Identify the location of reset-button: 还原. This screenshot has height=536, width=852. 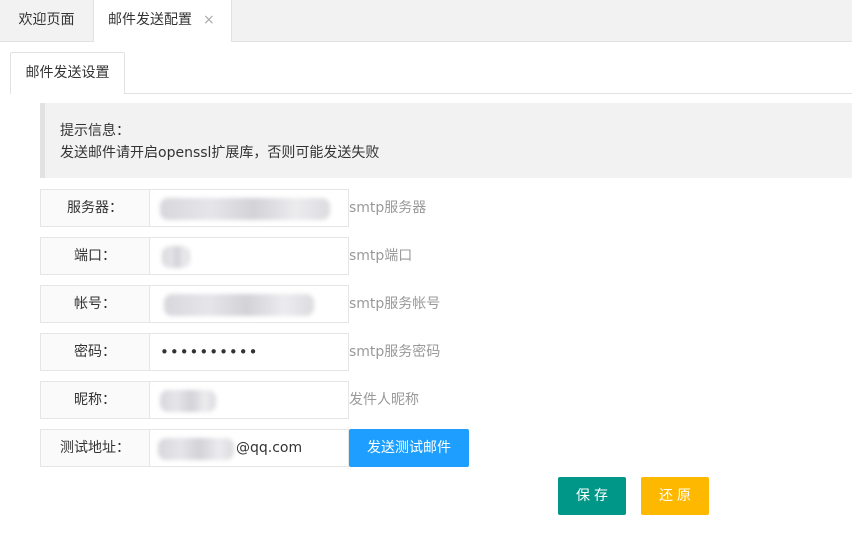
(675, 496).